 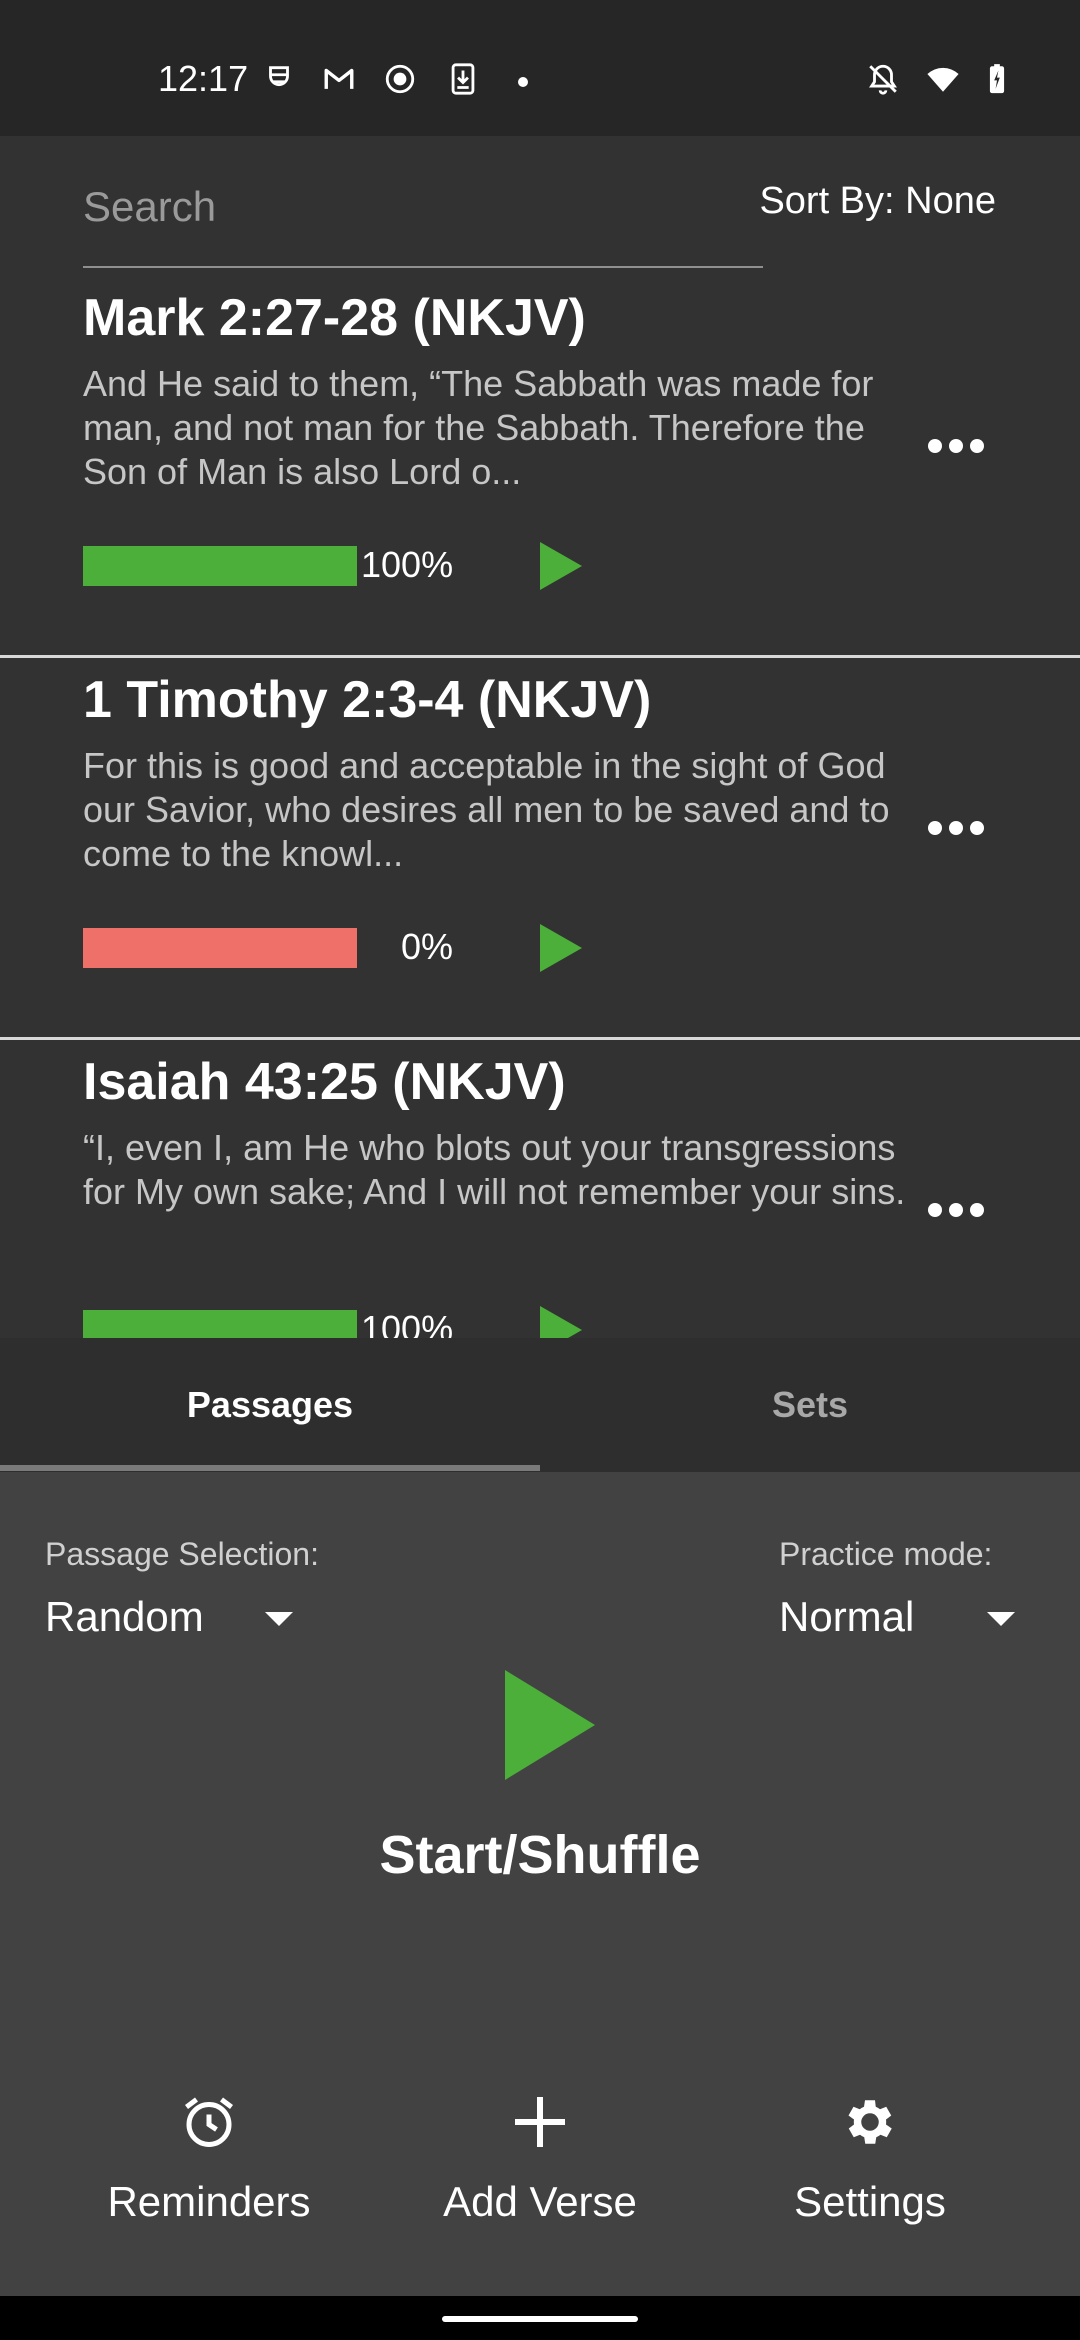 I want to click on add-verse-label: Add Verse, so click(x=540, y=2201).